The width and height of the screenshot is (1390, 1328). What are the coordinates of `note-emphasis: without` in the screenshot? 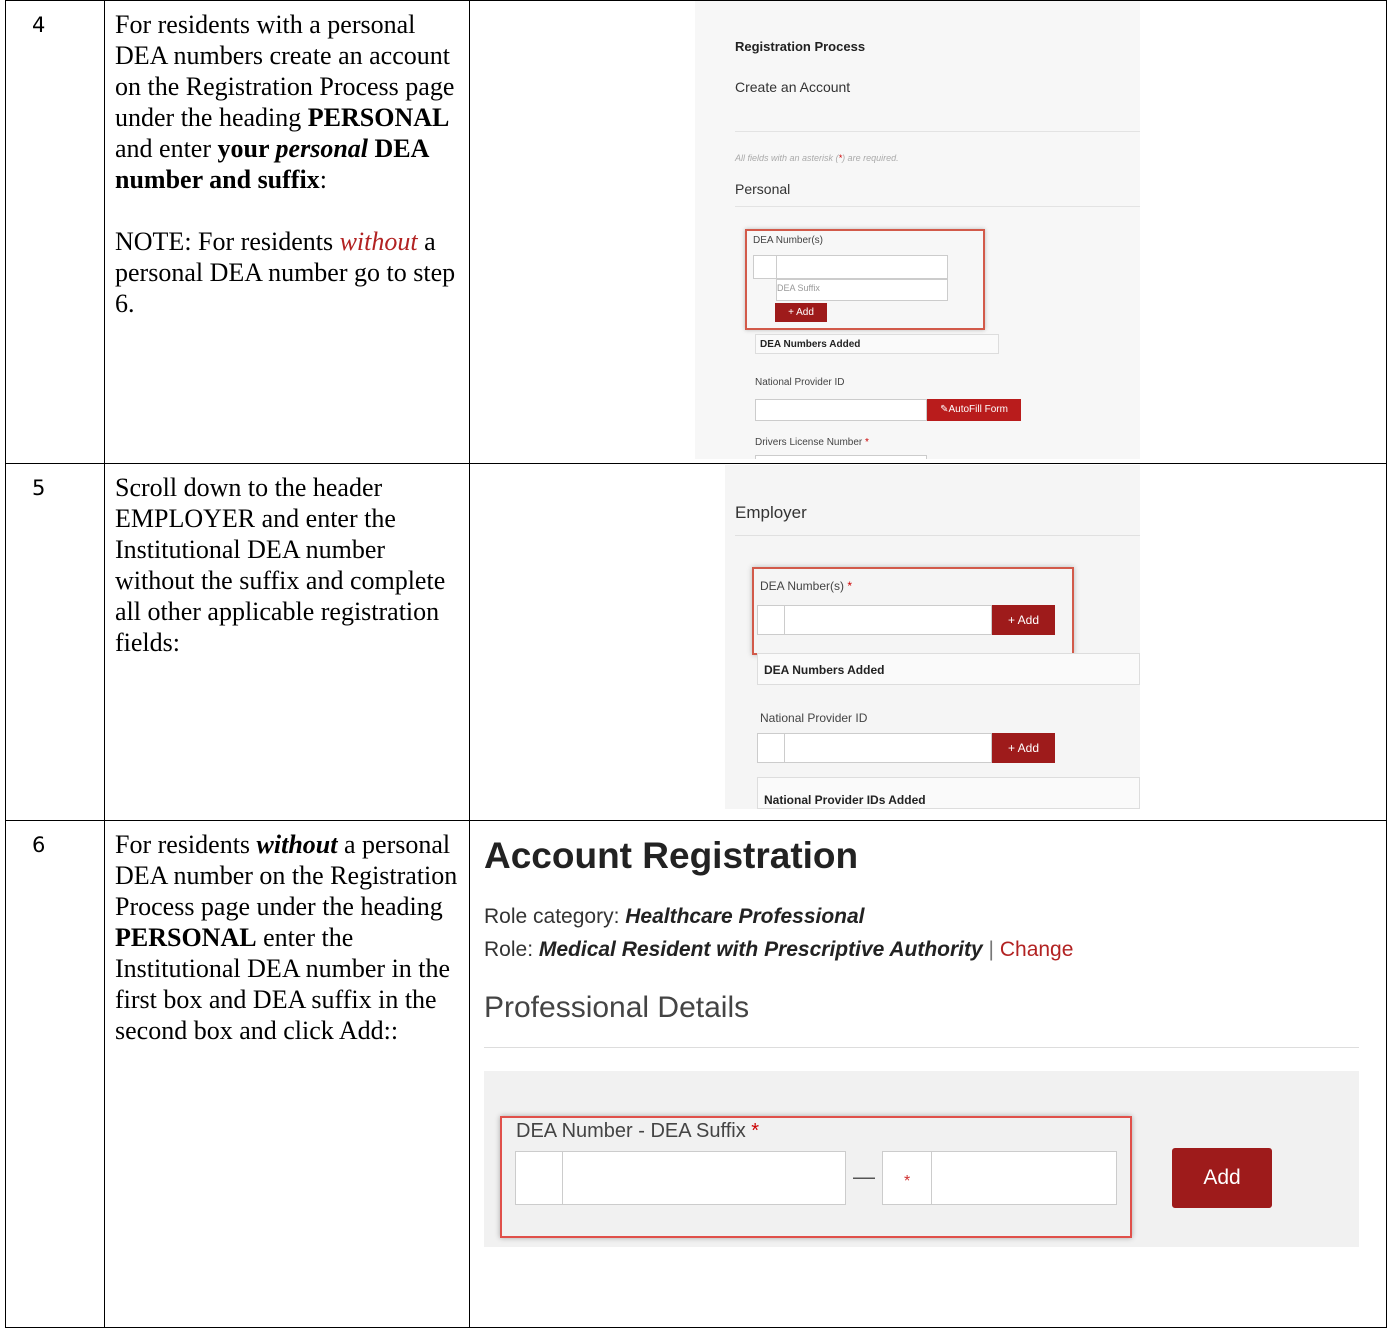 It's located at (378, 241).